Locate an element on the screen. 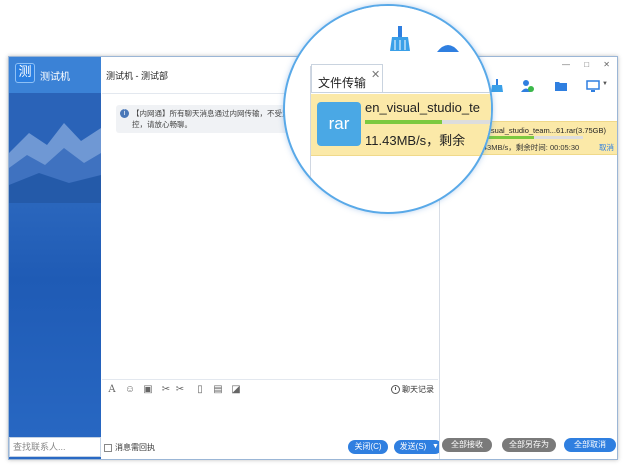 The image size is (625, 467). read-receipt-option: 消息需回执 is located at coordinates (129, 447).